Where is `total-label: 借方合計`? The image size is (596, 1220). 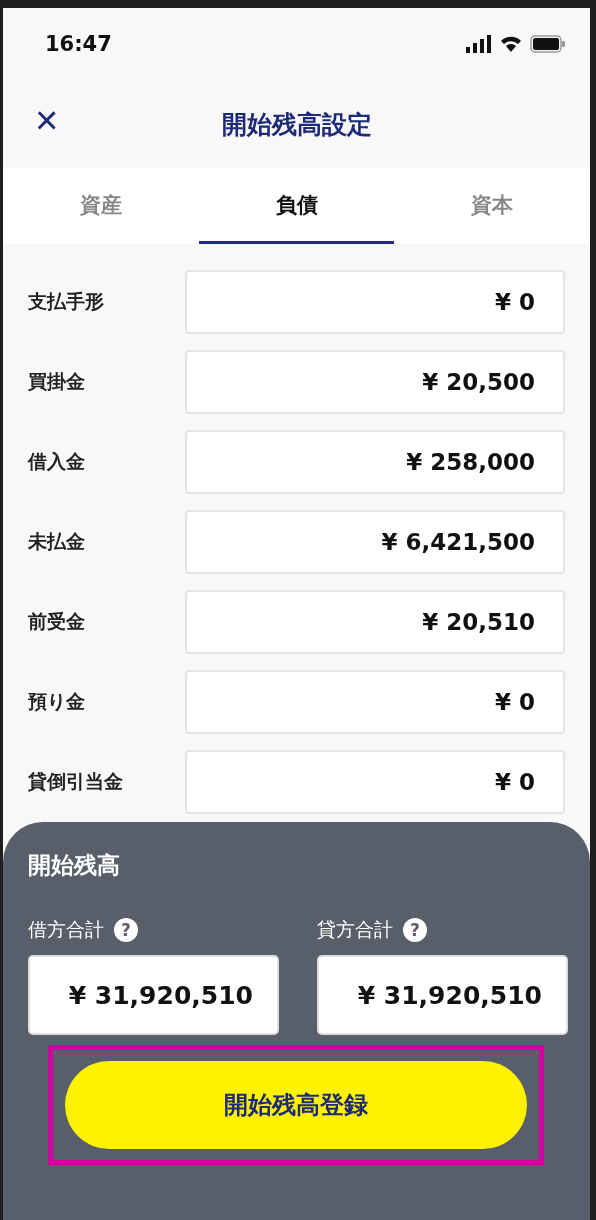
total-label: 借方合計 is located at coordinates (66, 929).